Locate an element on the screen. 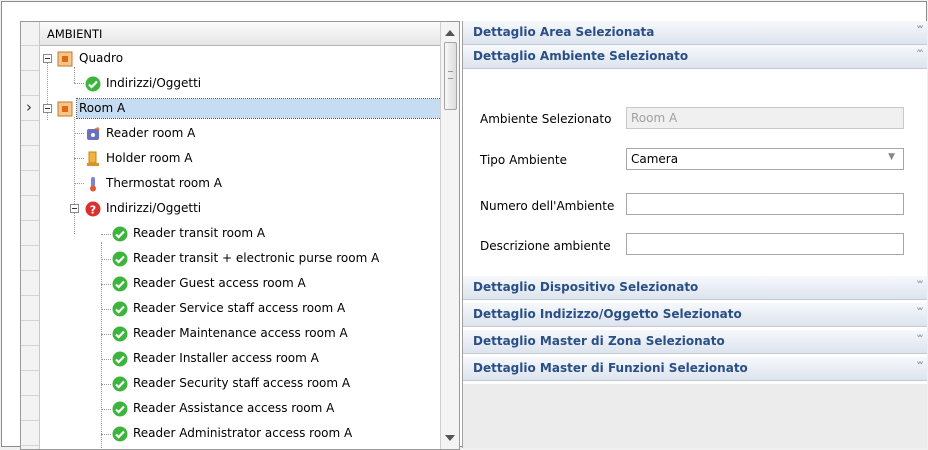  tree-row: Reader Security staff access room A is located at coordinates (240, 383).